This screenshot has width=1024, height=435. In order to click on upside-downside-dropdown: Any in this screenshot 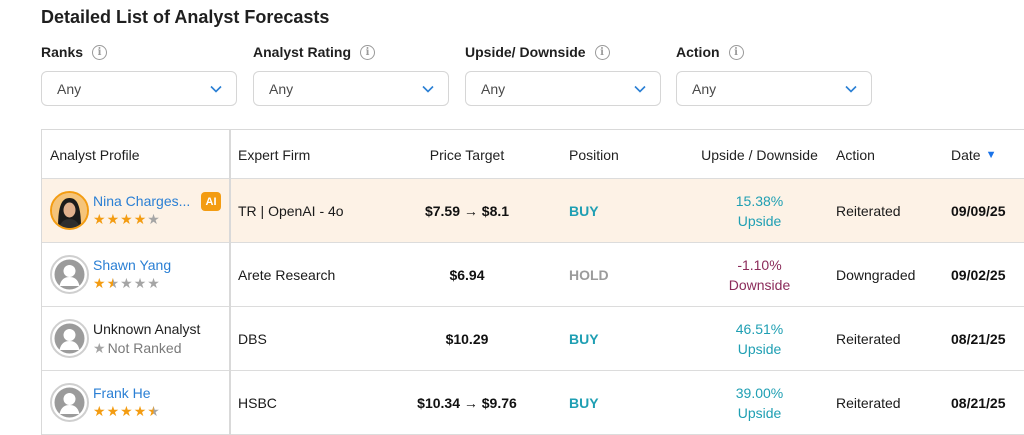, I will do `click(563, 88)`.